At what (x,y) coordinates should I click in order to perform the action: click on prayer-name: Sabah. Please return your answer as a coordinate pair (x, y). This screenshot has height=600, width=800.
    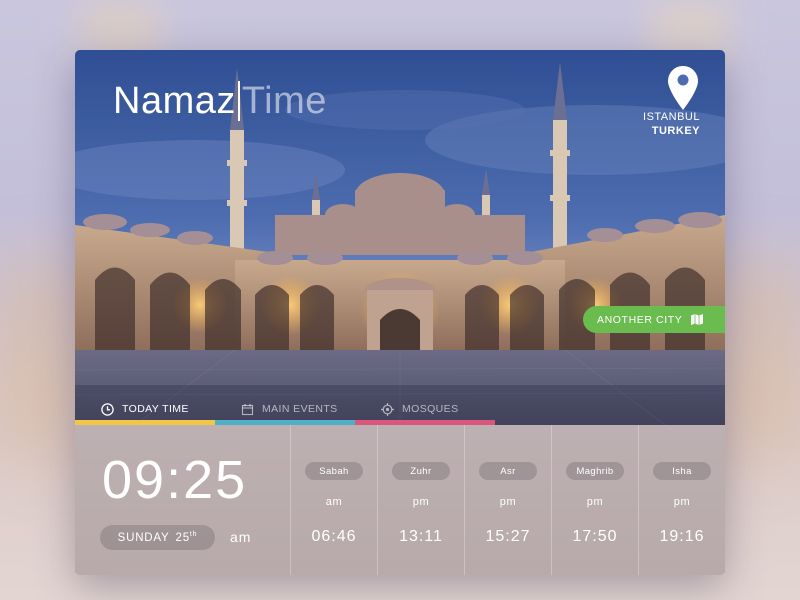
    Looking at the image, I should click on (334, 471).